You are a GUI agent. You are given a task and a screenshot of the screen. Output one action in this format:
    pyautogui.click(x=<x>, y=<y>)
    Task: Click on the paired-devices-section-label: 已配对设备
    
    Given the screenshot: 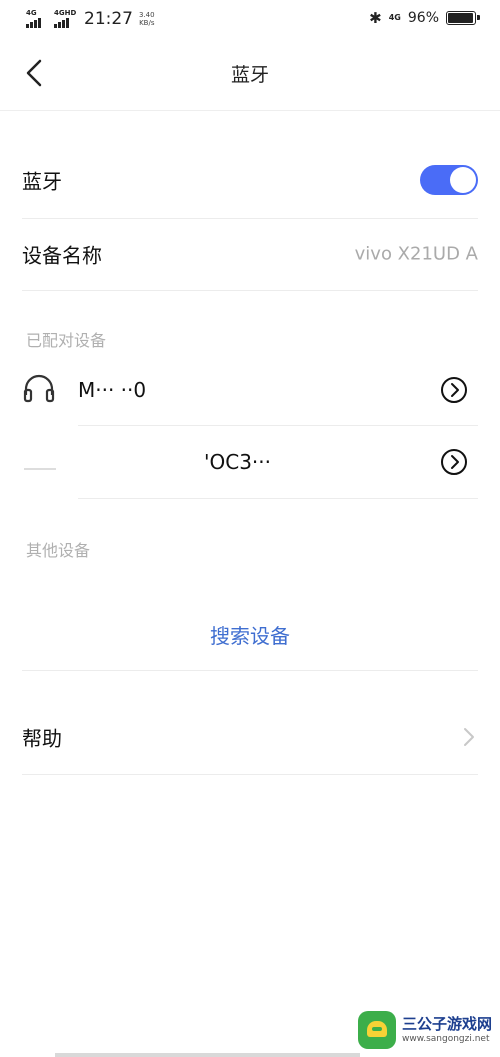 What is the action you would take?
    pyautogui.click(x=66, y=340)
    